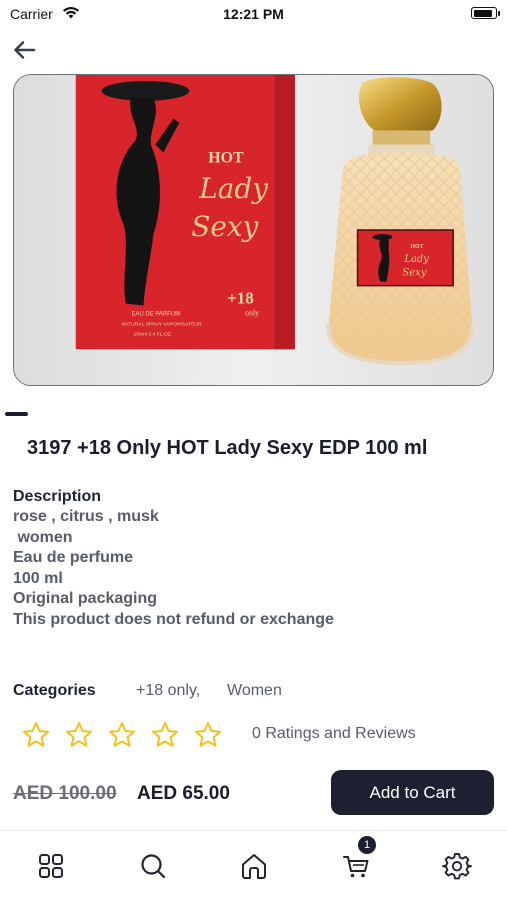 This screenshot has height=901, width=507. What do you see at coordinates (367, 845) in the screenshot?
I see `cart-count-badge: 1` at bounding box center [367, 845].